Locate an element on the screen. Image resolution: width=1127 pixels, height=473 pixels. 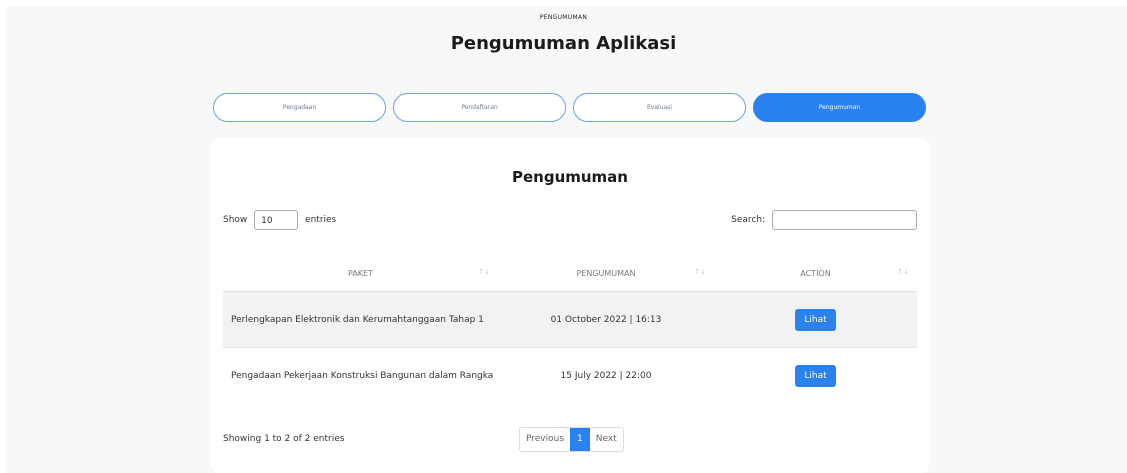
entries-length-control: Show 10 entries is located at coordinates (279, 220).